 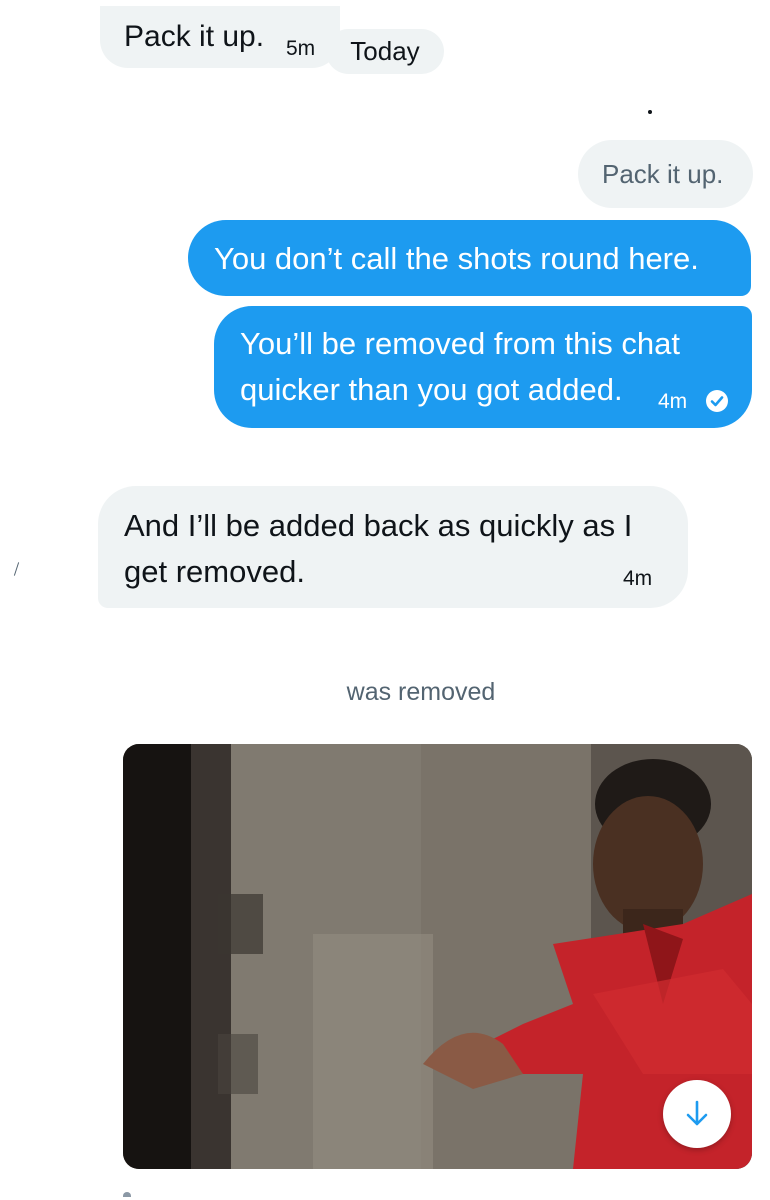 I want to click on read-check-icon, so click(x=717, y=401).